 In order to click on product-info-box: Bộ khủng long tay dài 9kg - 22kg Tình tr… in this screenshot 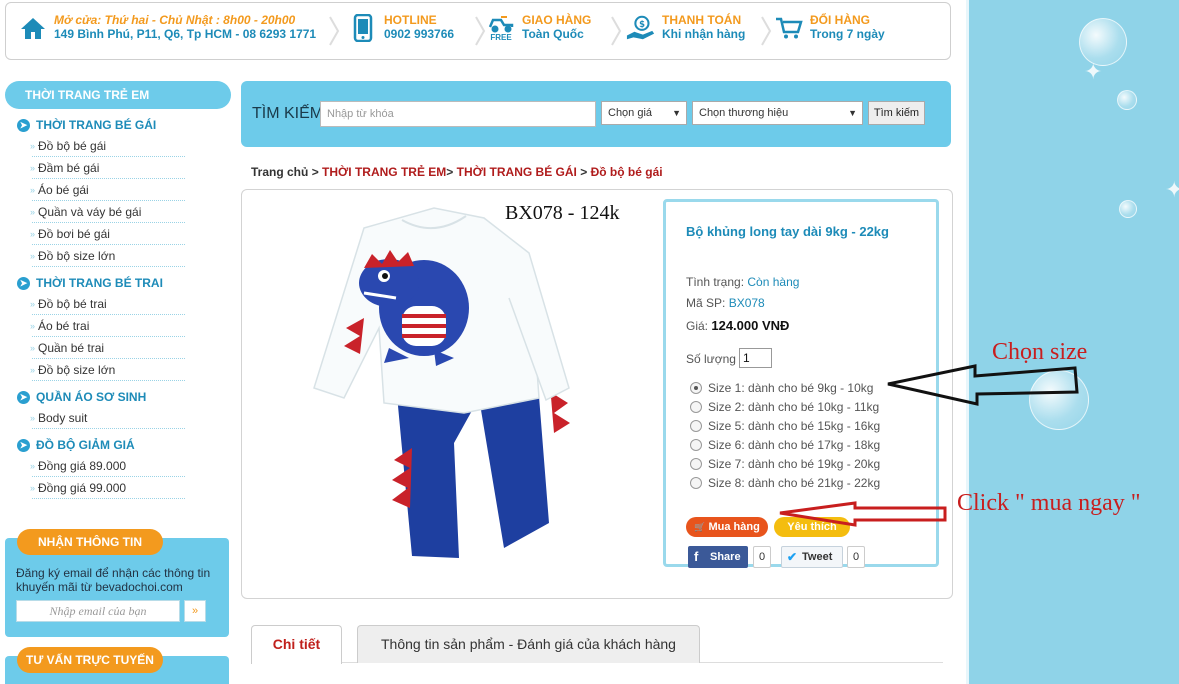, I will do `click(801, 383)`.